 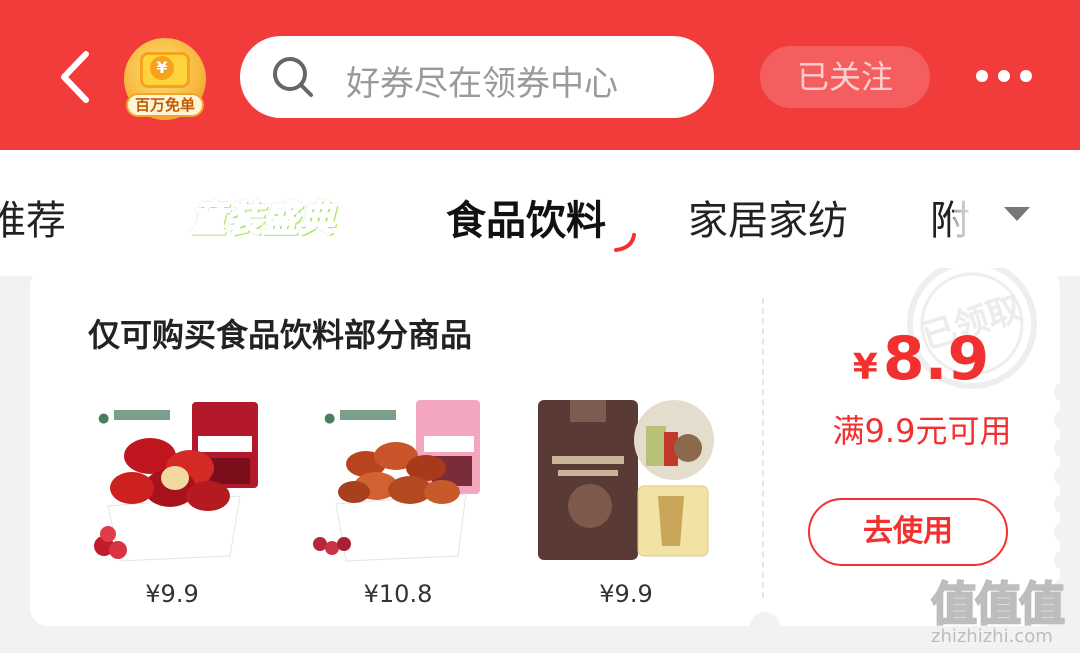 I want to click on coupon-amount: ¥ 8.9, so click(x=921, y=359).